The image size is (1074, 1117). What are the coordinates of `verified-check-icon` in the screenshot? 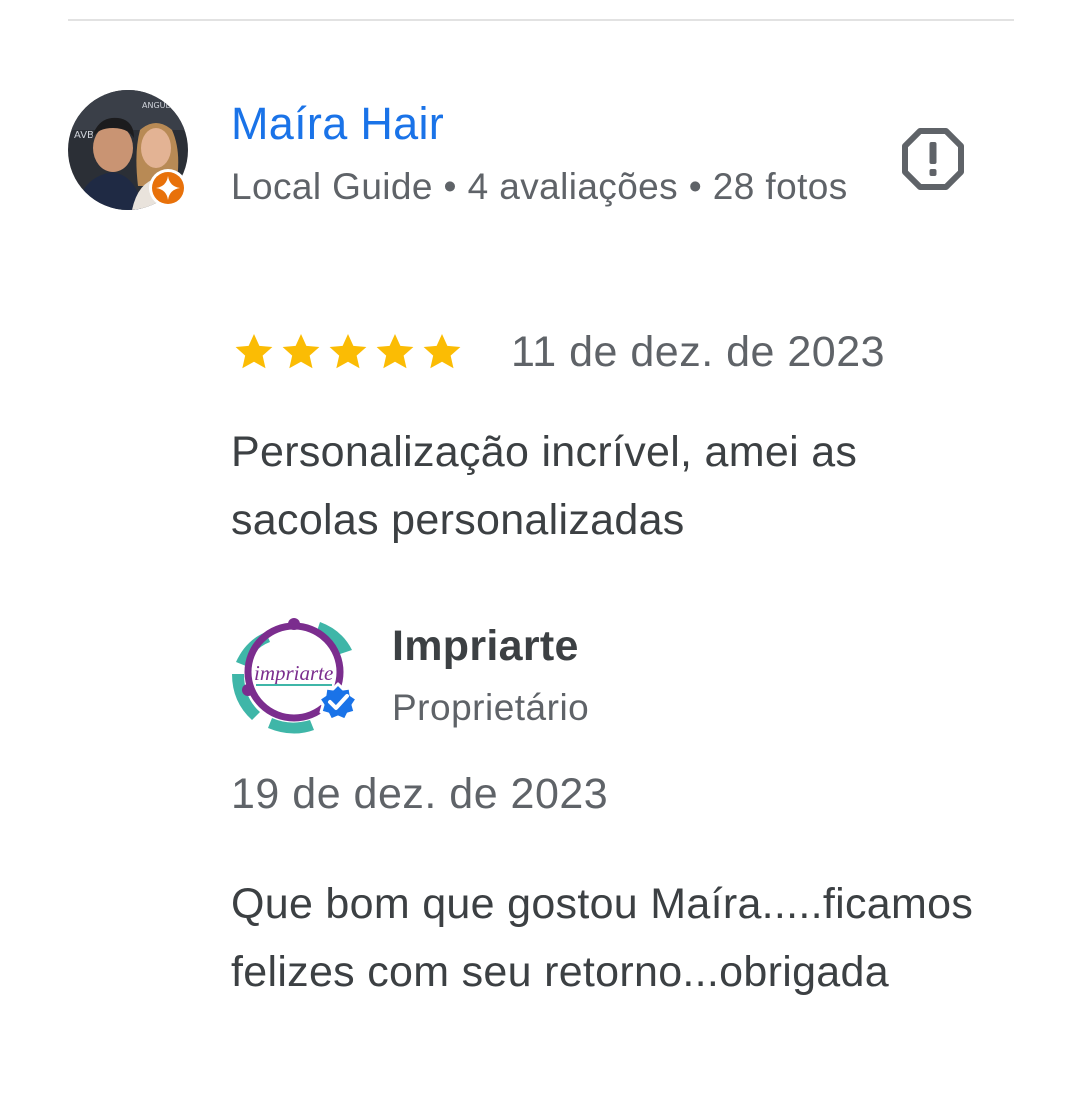 It's located at (338, 702).